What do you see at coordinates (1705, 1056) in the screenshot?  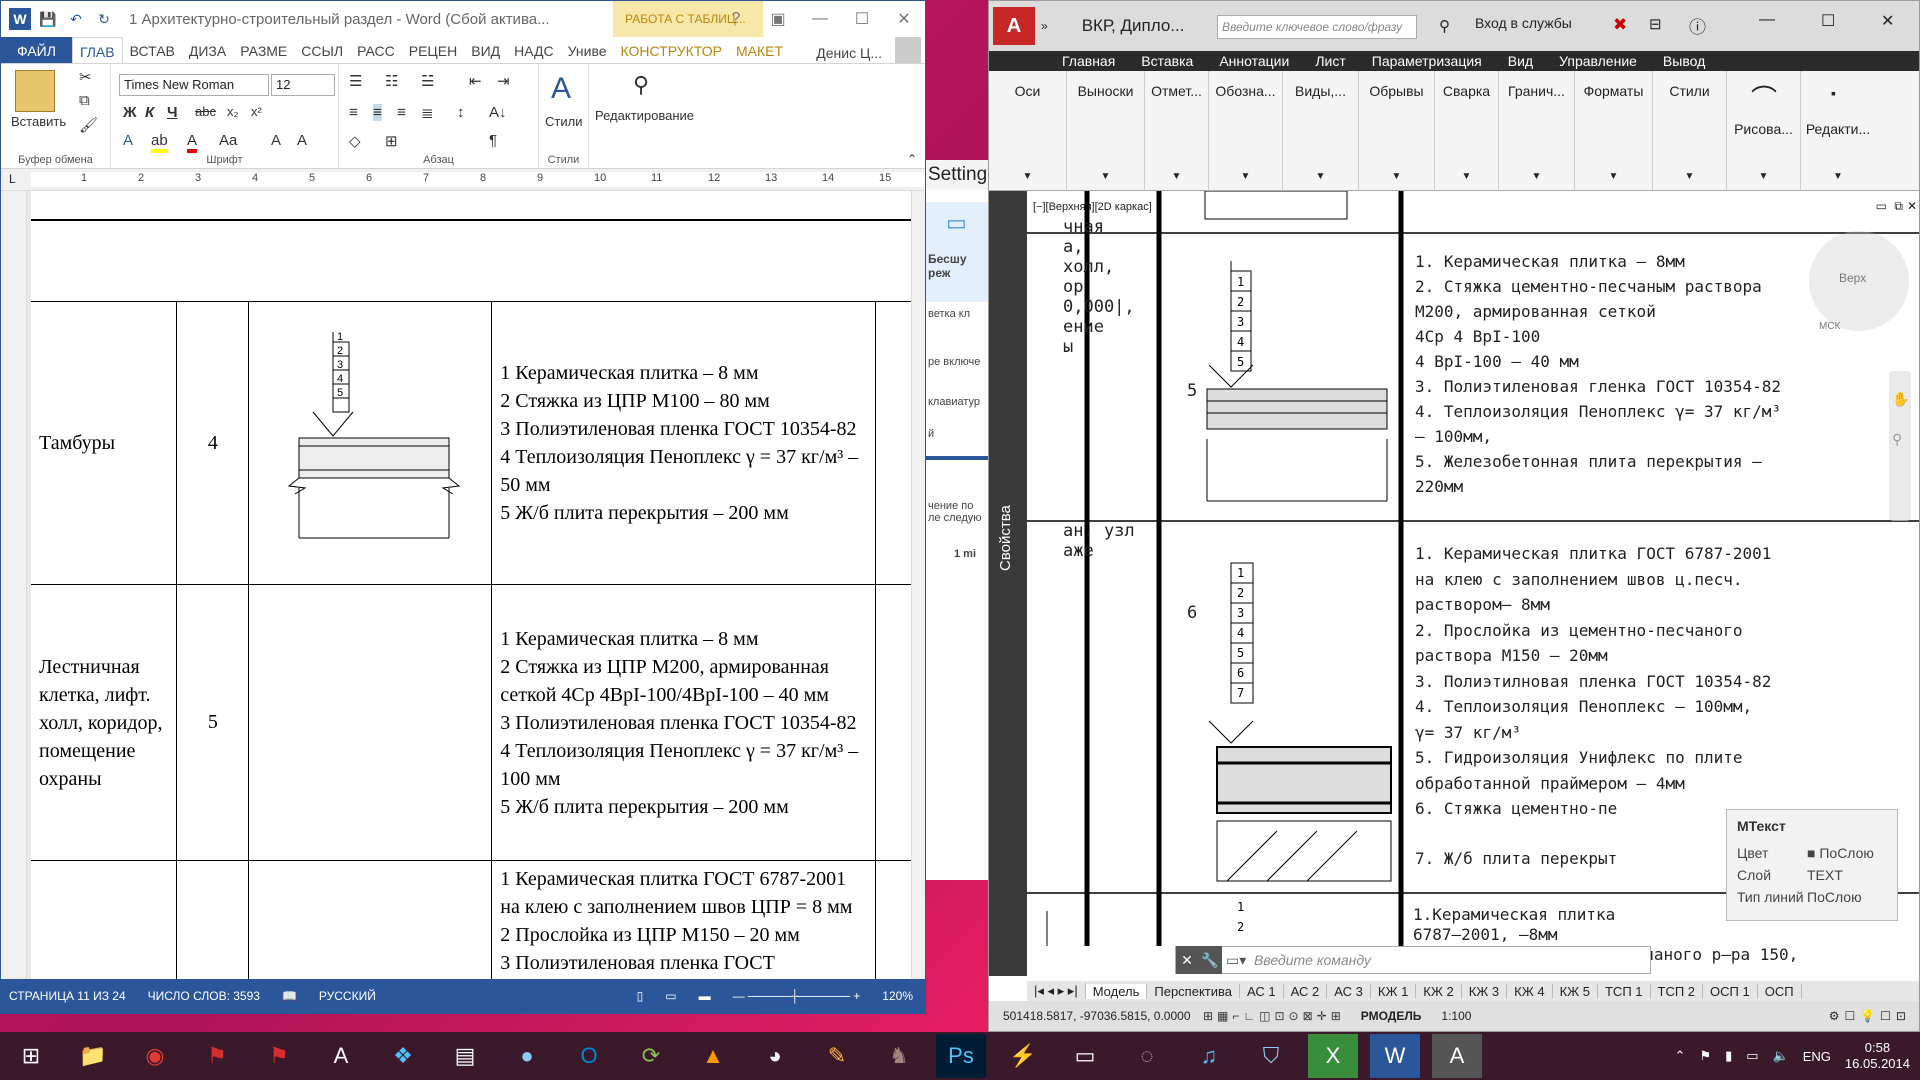 I see `flag-icon: ⚑` at bounding box center [1705, 1056].